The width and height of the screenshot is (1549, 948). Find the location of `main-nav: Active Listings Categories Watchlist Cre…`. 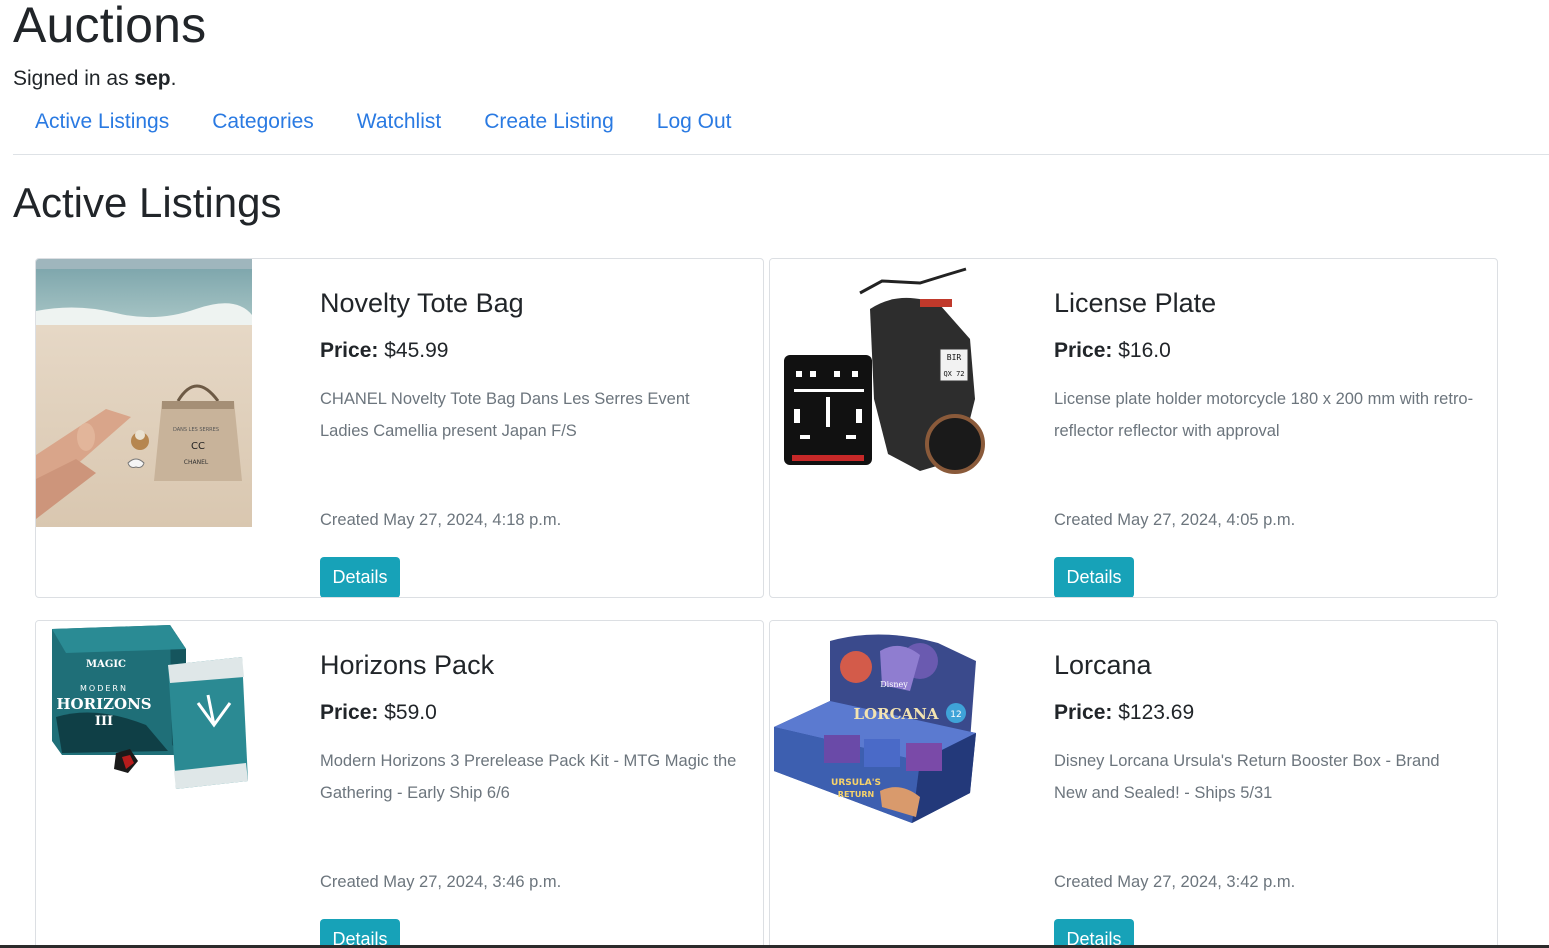

main-nav: Active Listings Categories Watchlist Cre… is located at coordinates (781, 122).